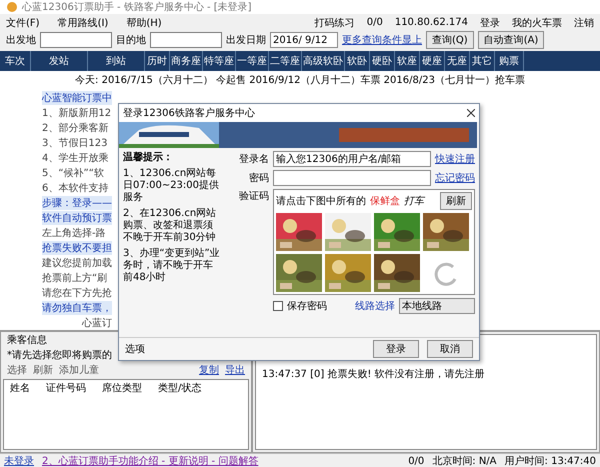 The image size is (600, 467). Describe the element at coordinates (307, 306) in the screenshot. I see `checkbox-label: 保存密码` at that location.